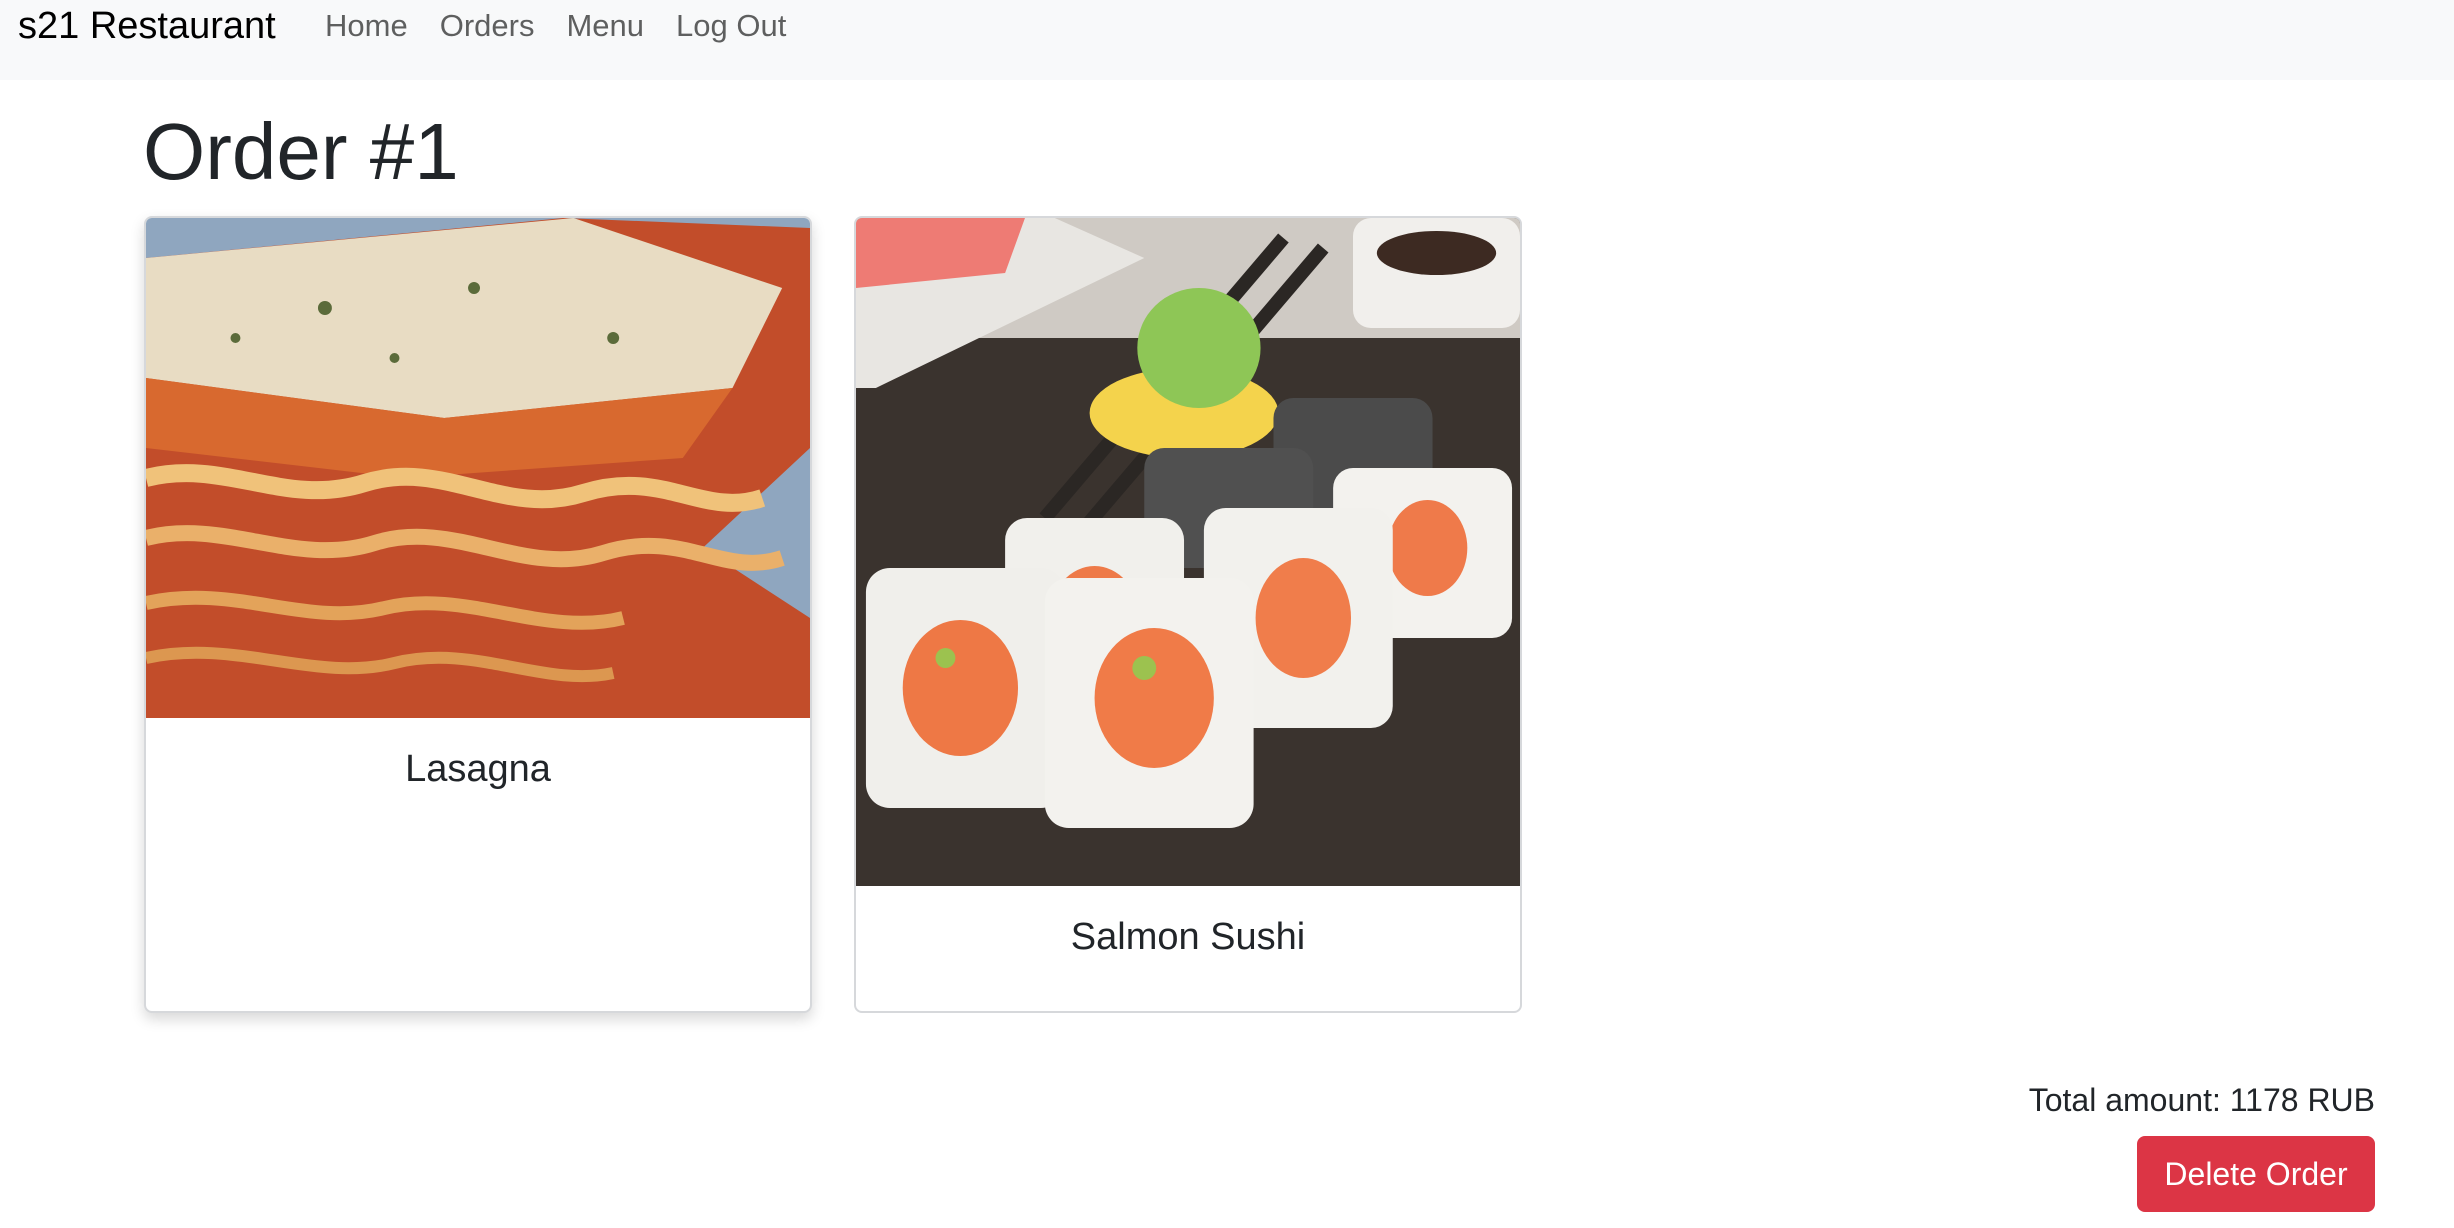 This screenshot has height=1228, width=2454. Describe the element at coordinates (2256, 1174) in the screenshot. I see `delete-order-button: Delete Order` at that location.